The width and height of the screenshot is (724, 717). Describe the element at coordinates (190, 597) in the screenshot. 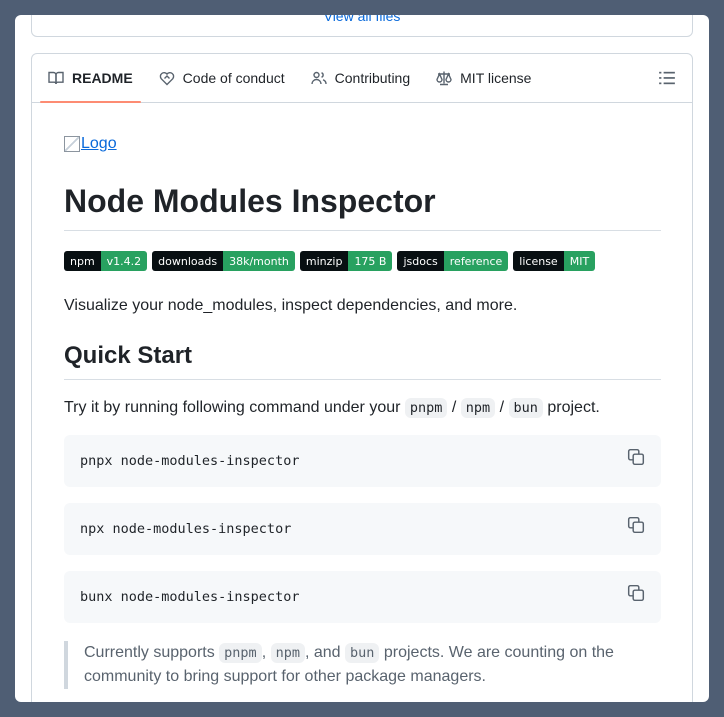

I see `command-text: bunx node-modules-inspector` at that location.